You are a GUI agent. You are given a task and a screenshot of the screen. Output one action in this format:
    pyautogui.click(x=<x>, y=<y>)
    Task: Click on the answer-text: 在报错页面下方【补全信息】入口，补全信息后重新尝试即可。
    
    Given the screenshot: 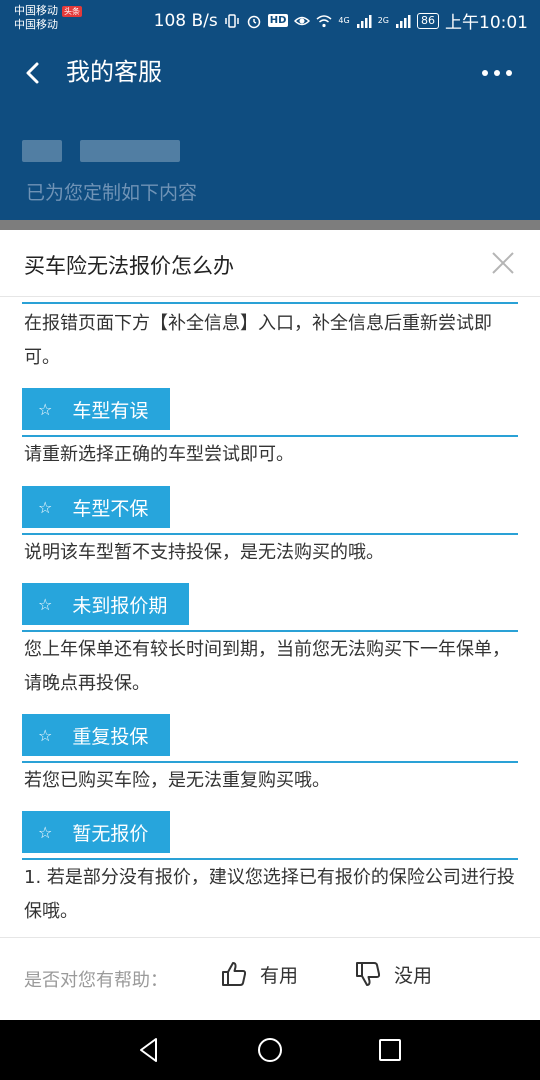 What is the action you would take?
    pyautogui.click(x=258, y=340)
    